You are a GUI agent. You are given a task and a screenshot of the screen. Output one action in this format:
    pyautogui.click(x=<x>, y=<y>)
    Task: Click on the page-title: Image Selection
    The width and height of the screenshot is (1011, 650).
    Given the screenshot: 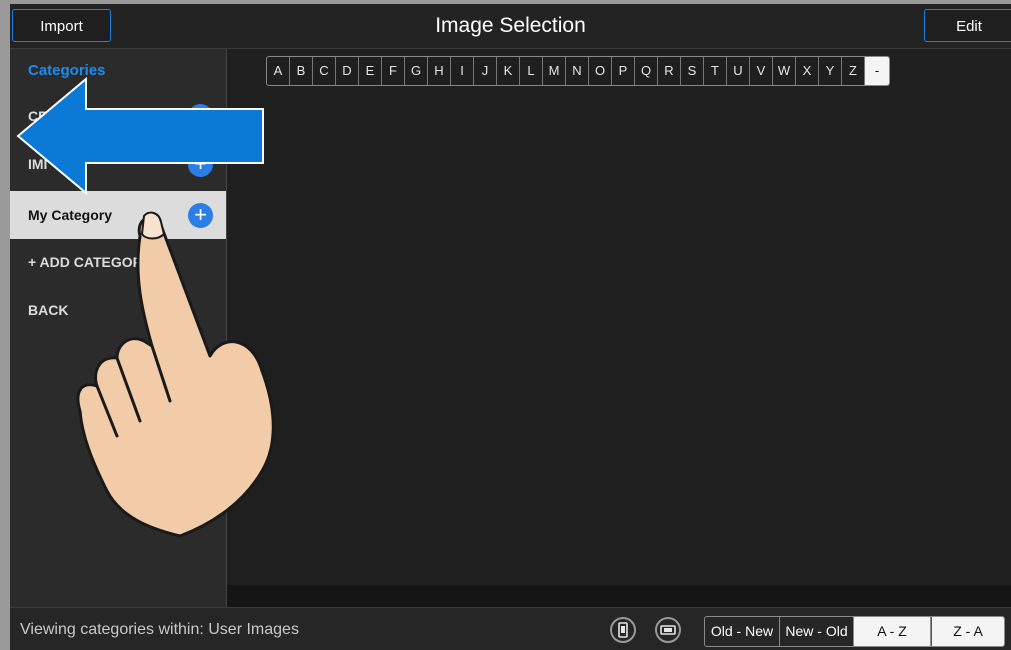 What is the action you would take?
    pyautogui.click(x=510, y=25)
    